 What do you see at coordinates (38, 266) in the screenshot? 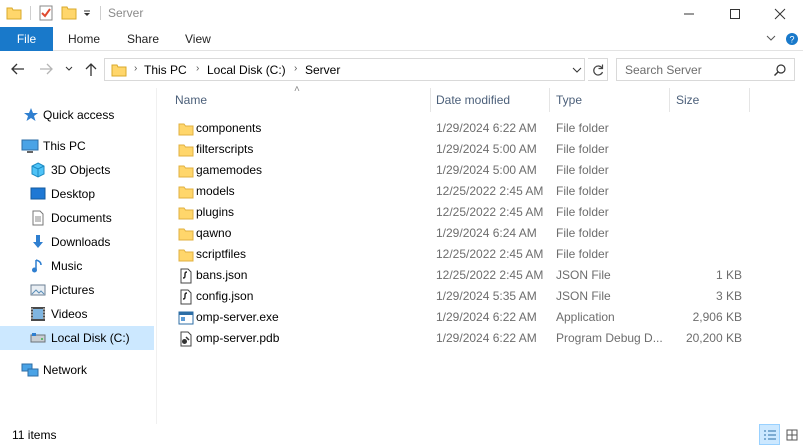
I see `music-icon` at bounding box center [38, 266].